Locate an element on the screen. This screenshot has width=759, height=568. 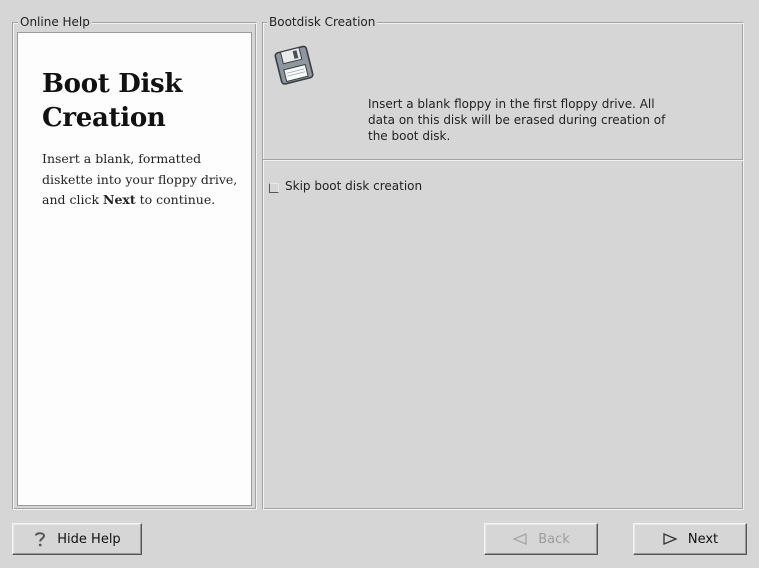
skip-boot-disk-option: Skip boot disk creation is located at coordinates (345, 186).